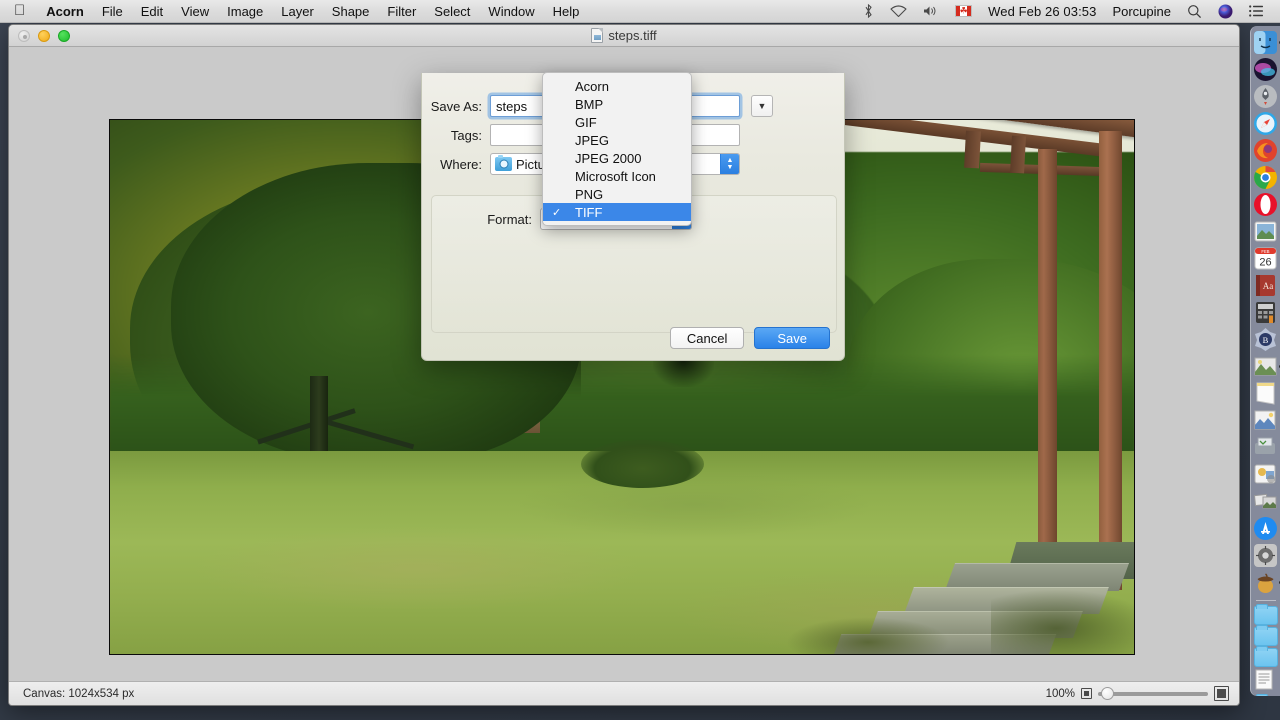 The height and width of the screenshot is (720, 1280). I want to click on where-stepper-icon: ▲ ▼, so click(729, 164).